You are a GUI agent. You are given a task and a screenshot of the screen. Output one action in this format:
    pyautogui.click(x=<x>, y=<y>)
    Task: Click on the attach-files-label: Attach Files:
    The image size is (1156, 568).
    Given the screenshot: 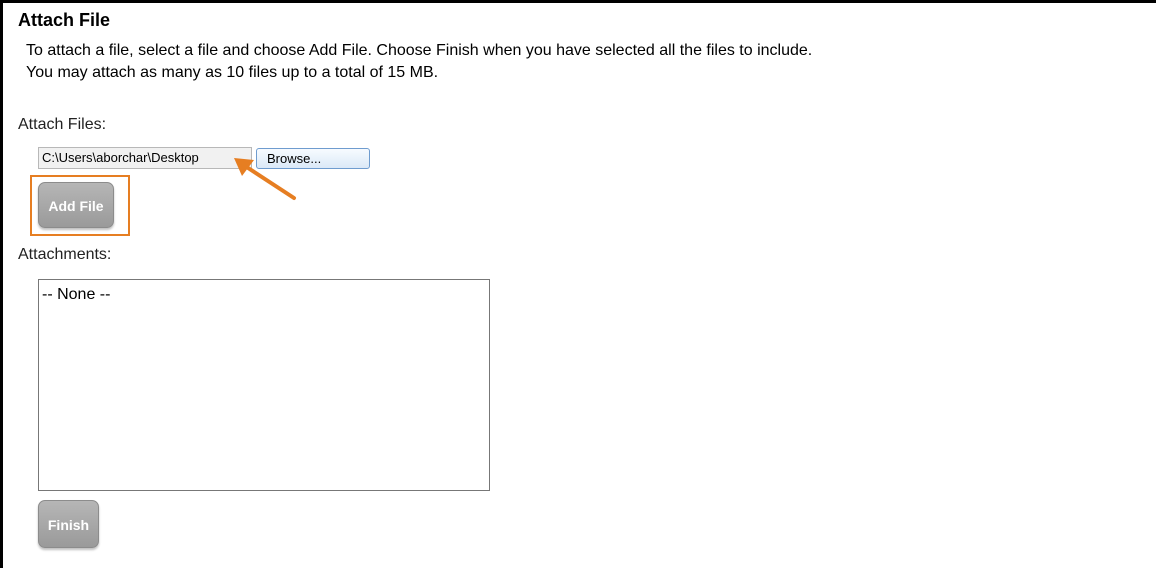 What is the action you would take?
    pyautogui.click(x=62, y=124)
    